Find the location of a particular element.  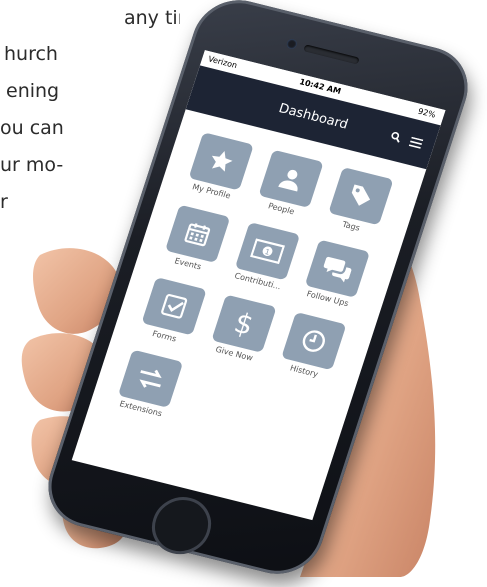

checkbox-icon is located at coordinates (174, 306).